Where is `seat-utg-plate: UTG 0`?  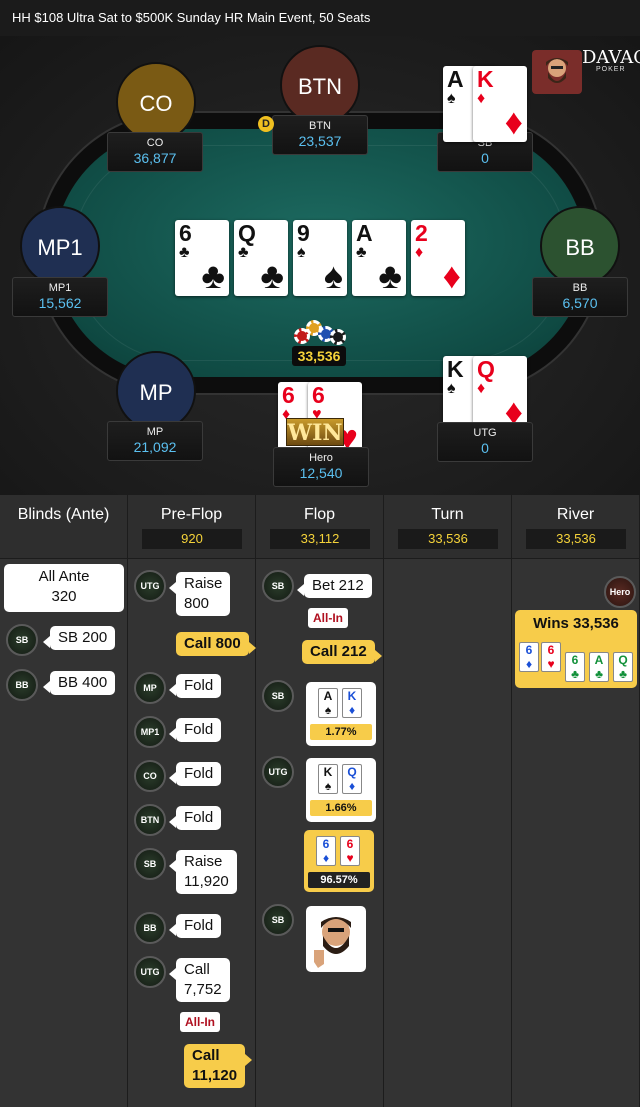 seat-utg-plate: UTG 0 is located at coordinates (485, 442).